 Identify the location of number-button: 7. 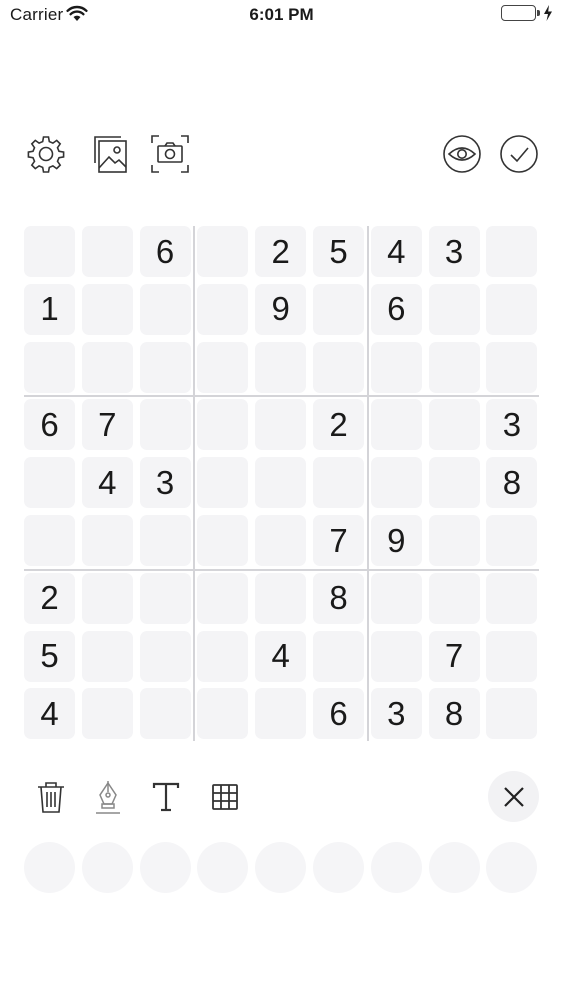
(396, 867).